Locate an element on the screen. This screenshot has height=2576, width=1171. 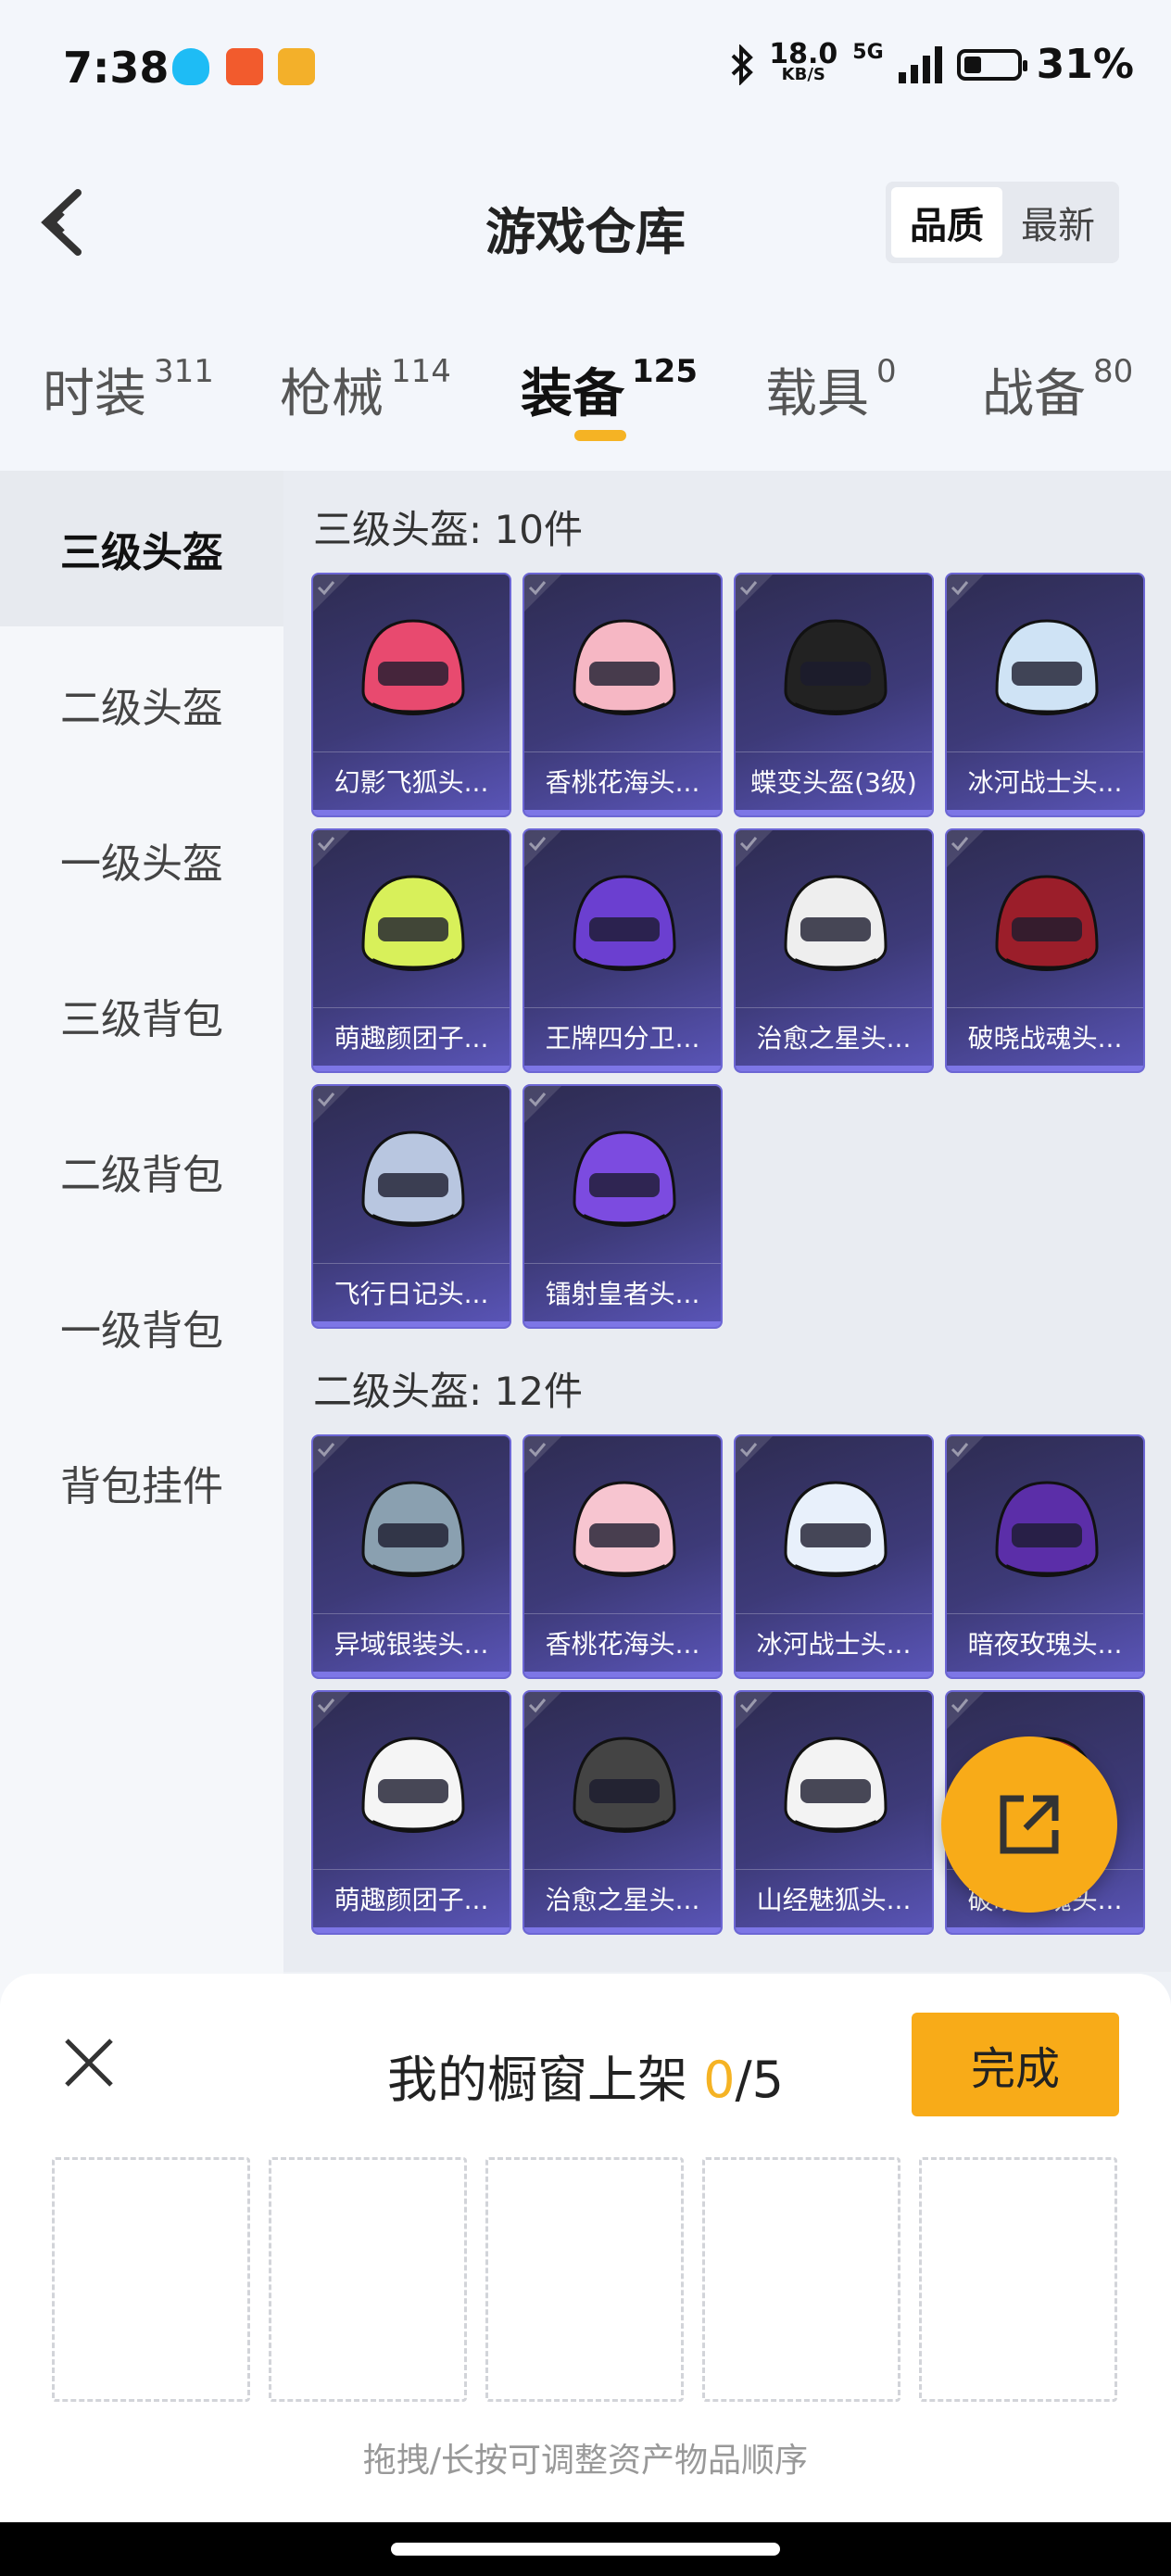
item-card: 蝶变头盔(3级) is located at coordinates (834, 695).